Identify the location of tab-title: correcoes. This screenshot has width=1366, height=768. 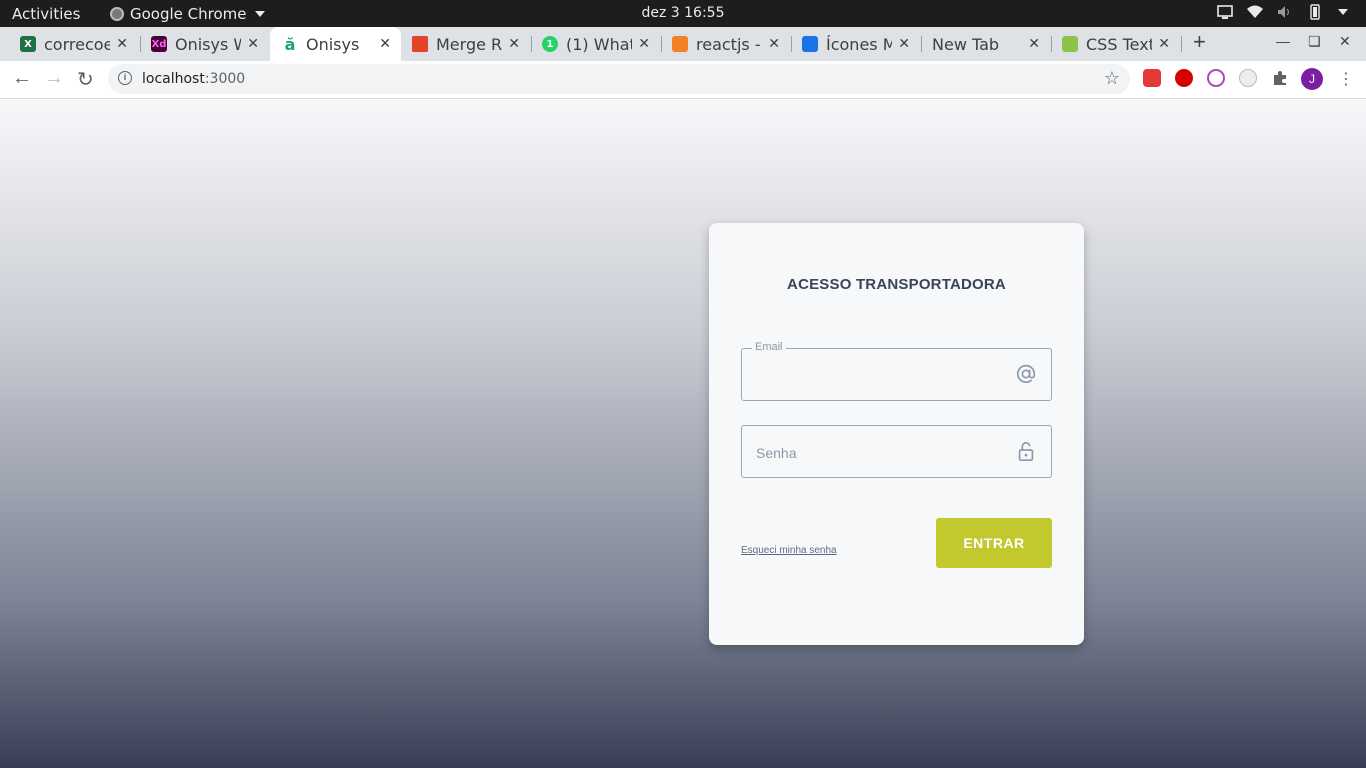
(77, 44).